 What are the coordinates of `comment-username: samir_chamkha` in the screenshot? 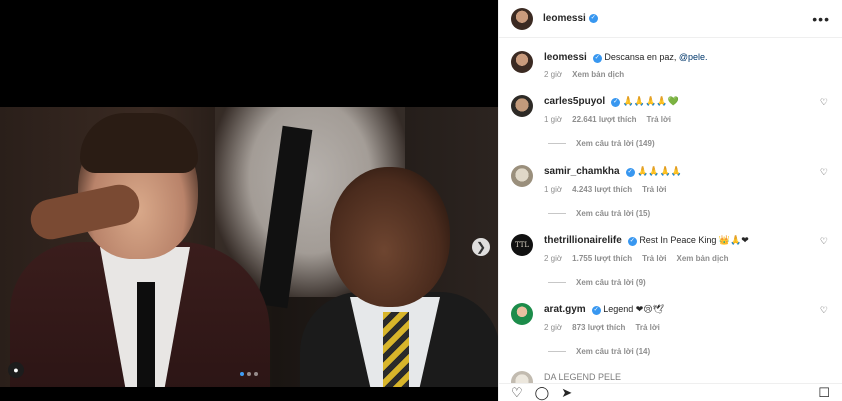 It's located at (582, 171).